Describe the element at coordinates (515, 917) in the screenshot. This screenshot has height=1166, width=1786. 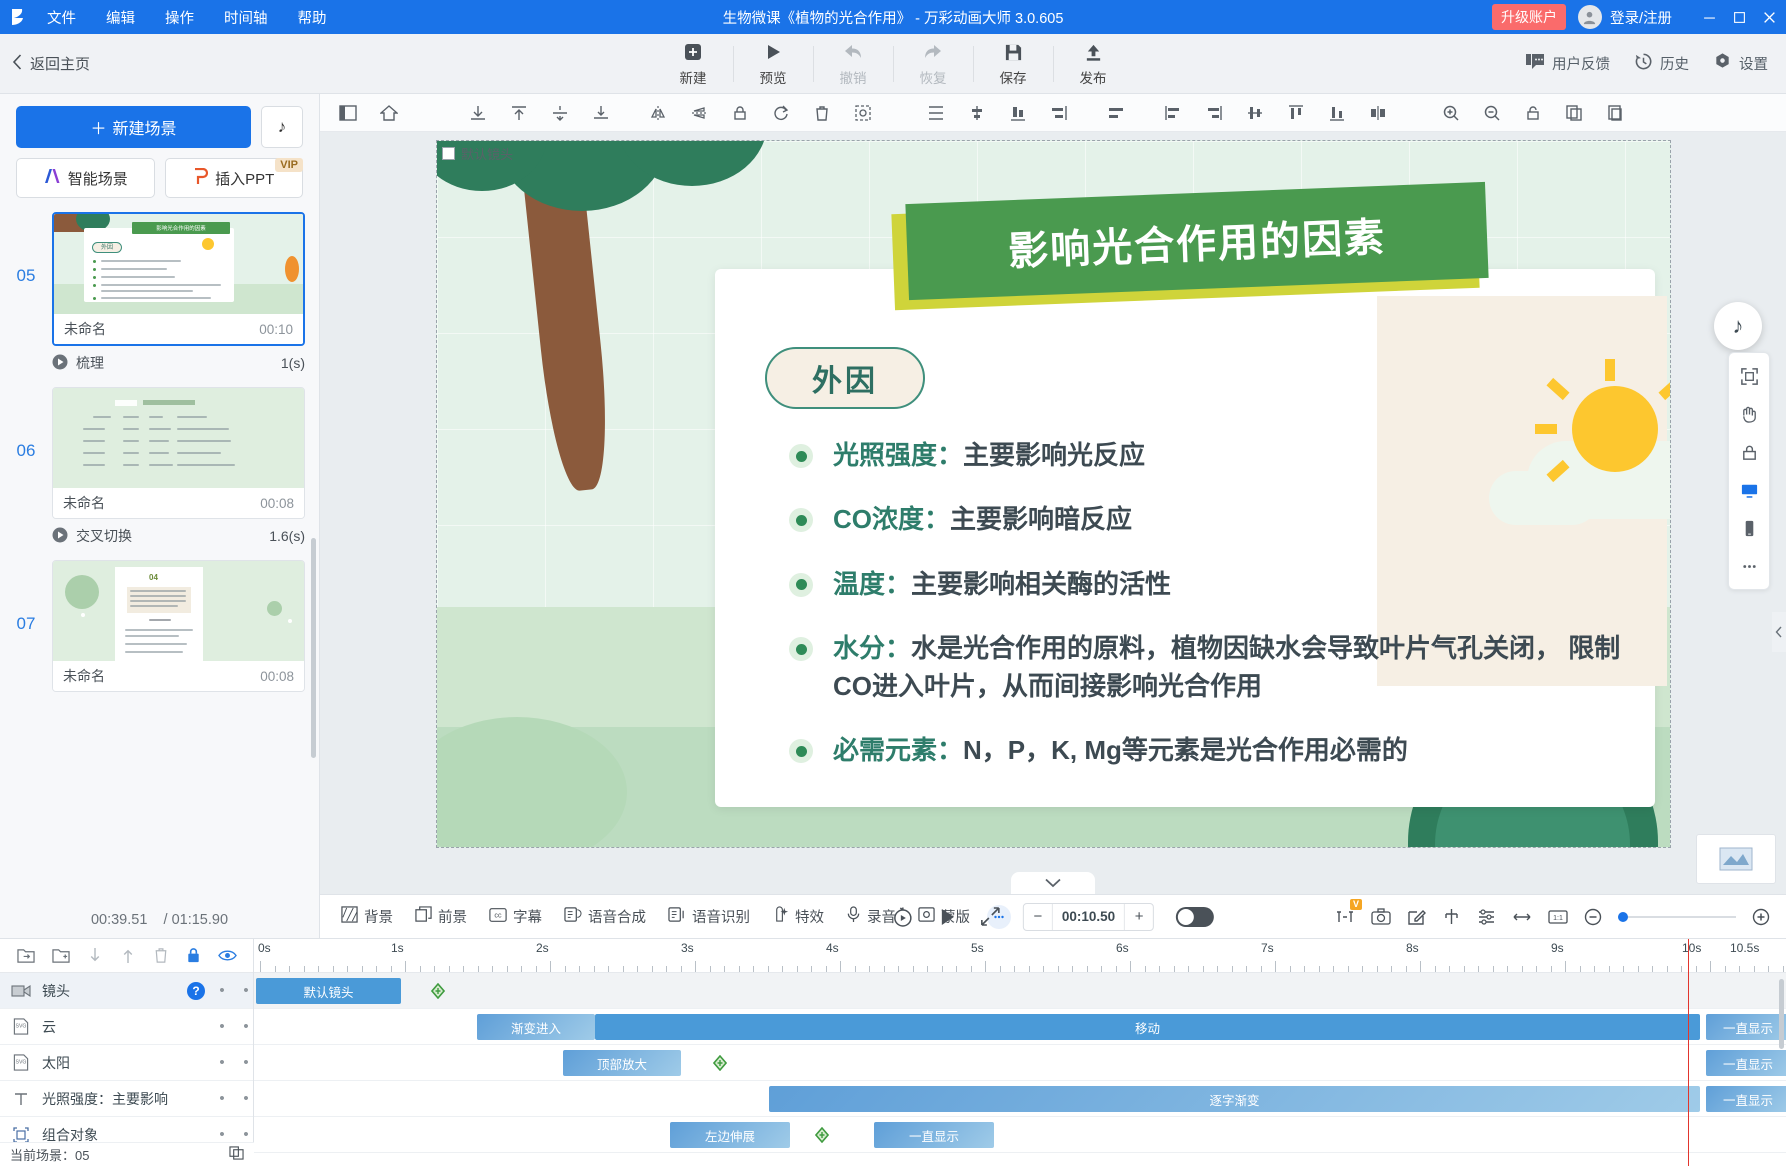
I see `subtitle-button: cc 字幕` at that location.